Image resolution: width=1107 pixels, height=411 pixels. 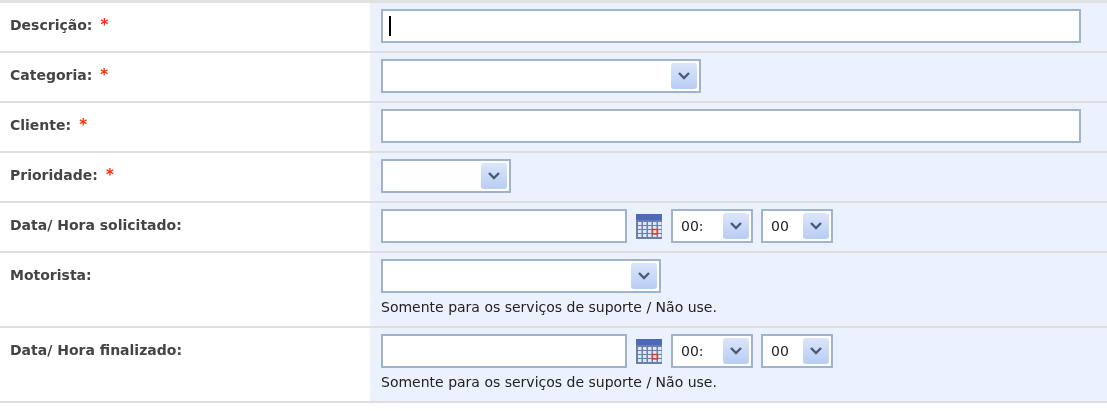 I want to click on field-label: Categoria:, so click(x=51, y=75).